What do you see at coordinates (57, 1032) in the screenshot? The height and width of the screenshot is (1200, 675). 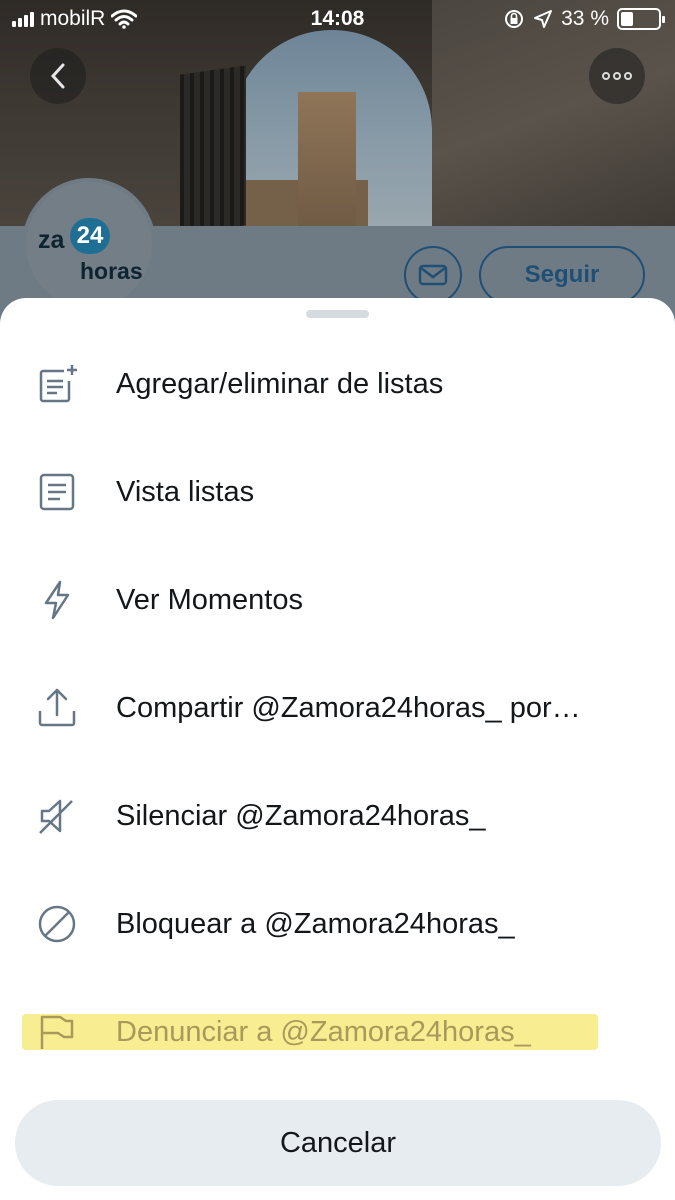 I see `flag-icon` at bounding box center [57, 1032].